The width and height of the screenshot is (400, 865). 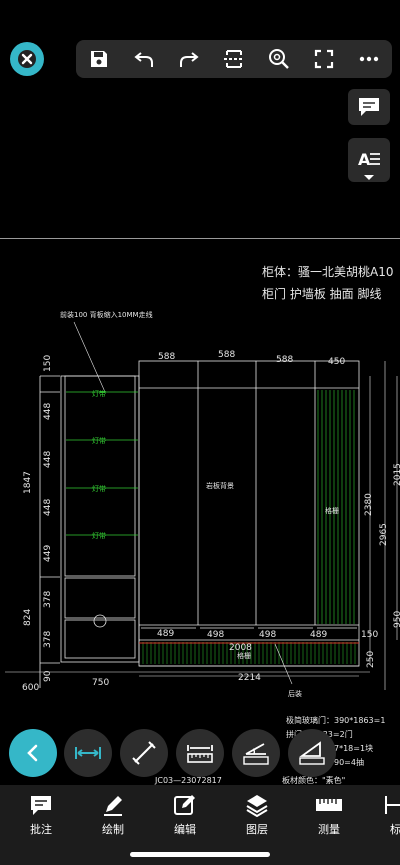 What do you see at coordinates (48, 553) in the screenshot?
I see `left-dim-449: 449` at bounding box center [48, 553].